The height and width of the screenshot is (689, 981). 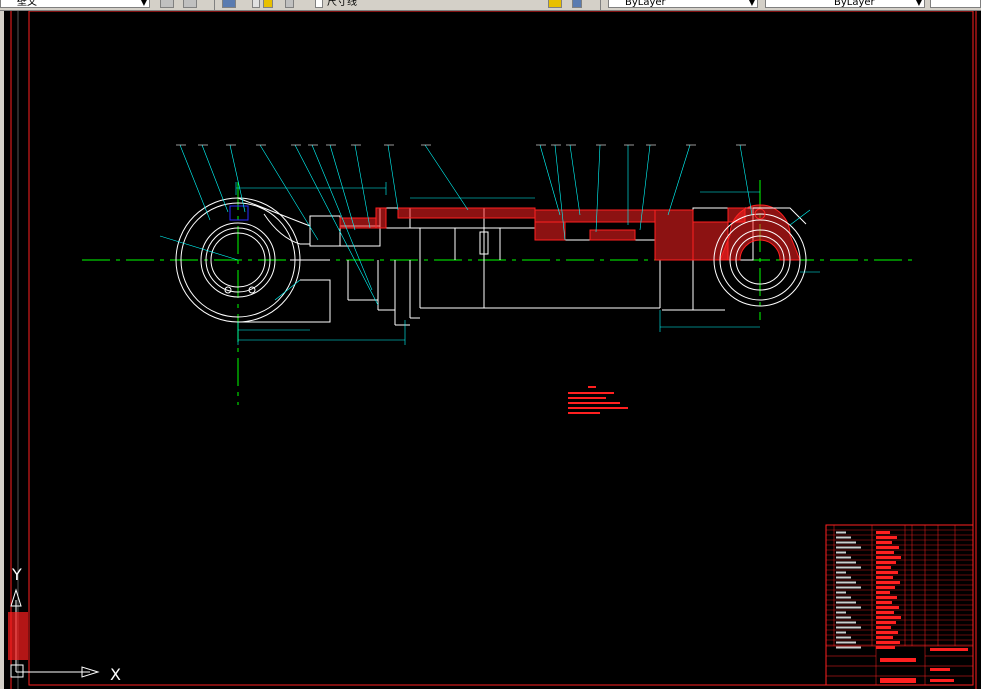 I want to click on color-combo: ByLayer ▼, so click(x=683, y=4).